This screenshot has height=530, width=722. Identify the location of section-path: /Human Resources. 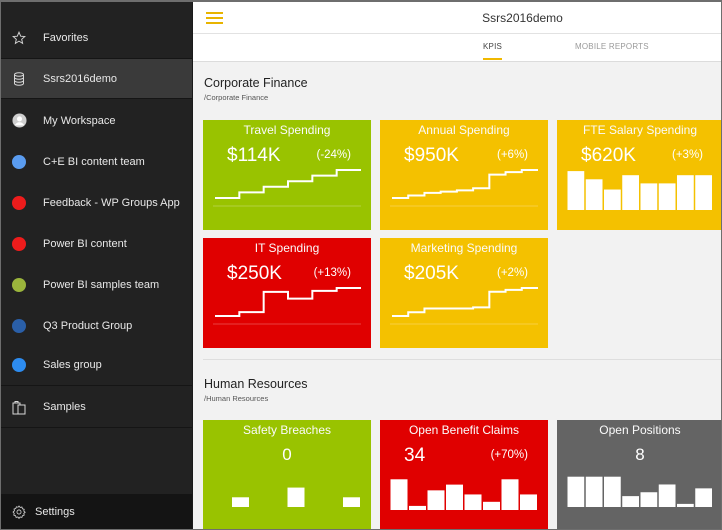
(236, 398).